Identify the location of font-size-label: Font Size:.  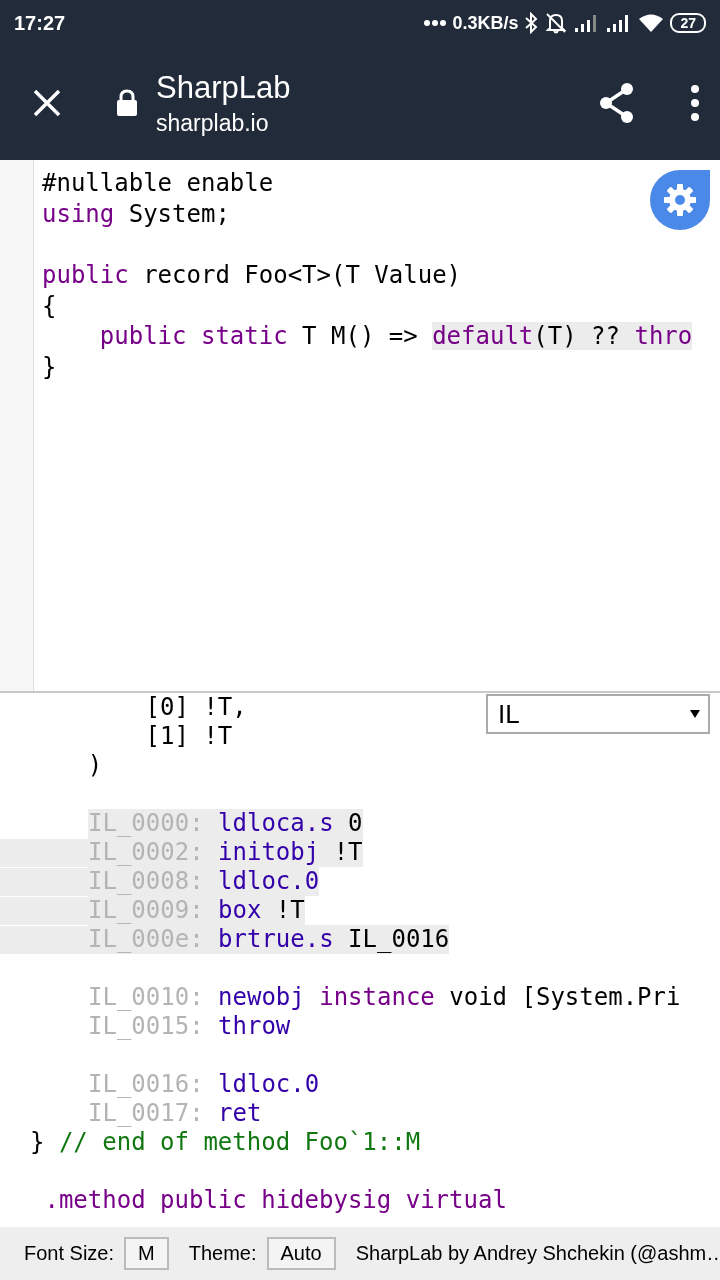
(69, 1253).